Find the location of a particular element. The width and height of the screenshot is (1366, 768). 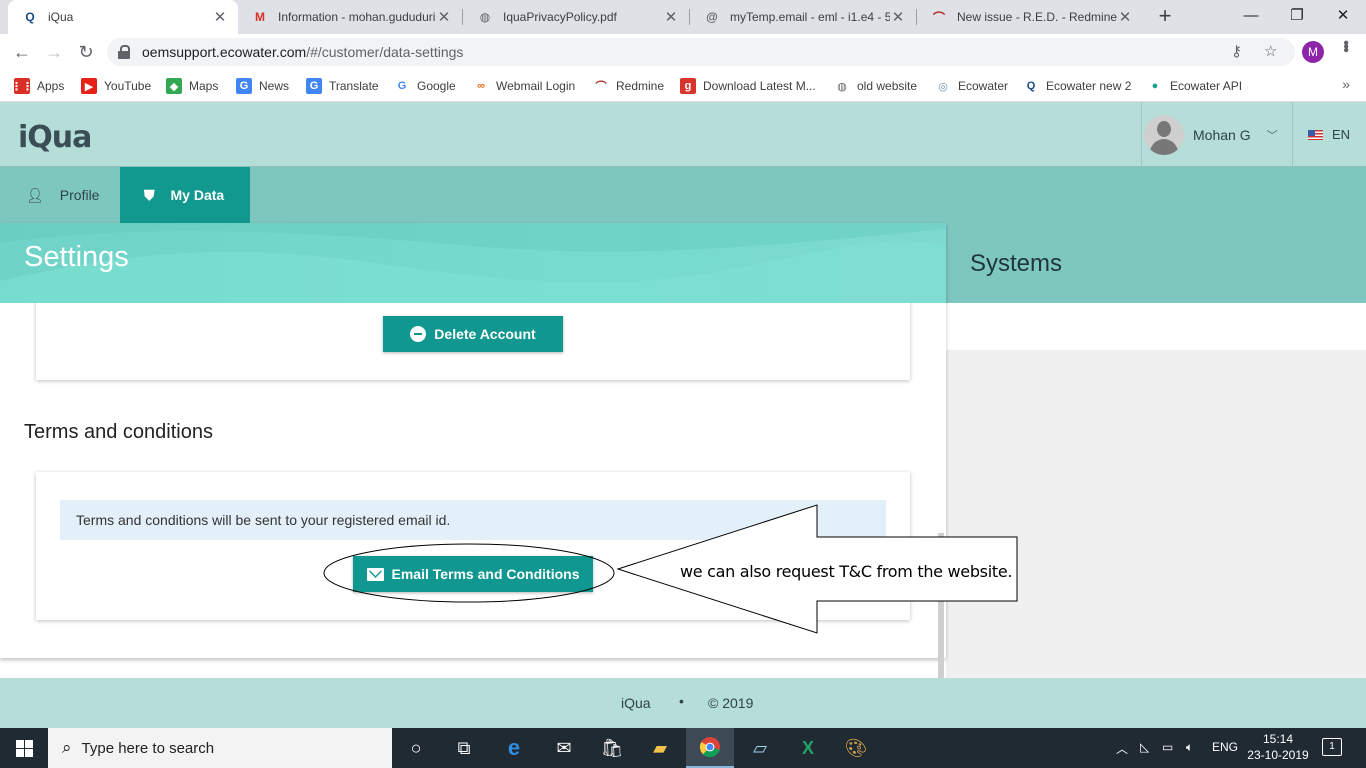

user-menu: Mohan G ﹀ is located at coordinates (1217, 134).